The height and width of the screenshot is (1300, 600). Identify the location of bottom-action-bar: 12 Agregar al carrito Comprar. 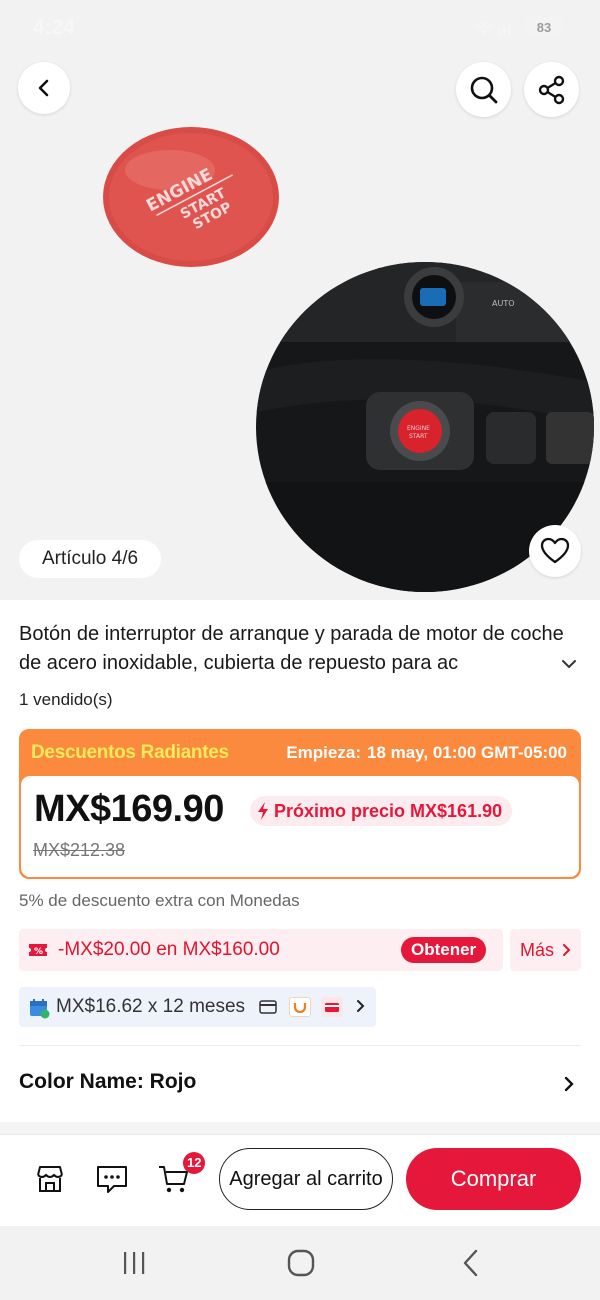
(300, 1180).